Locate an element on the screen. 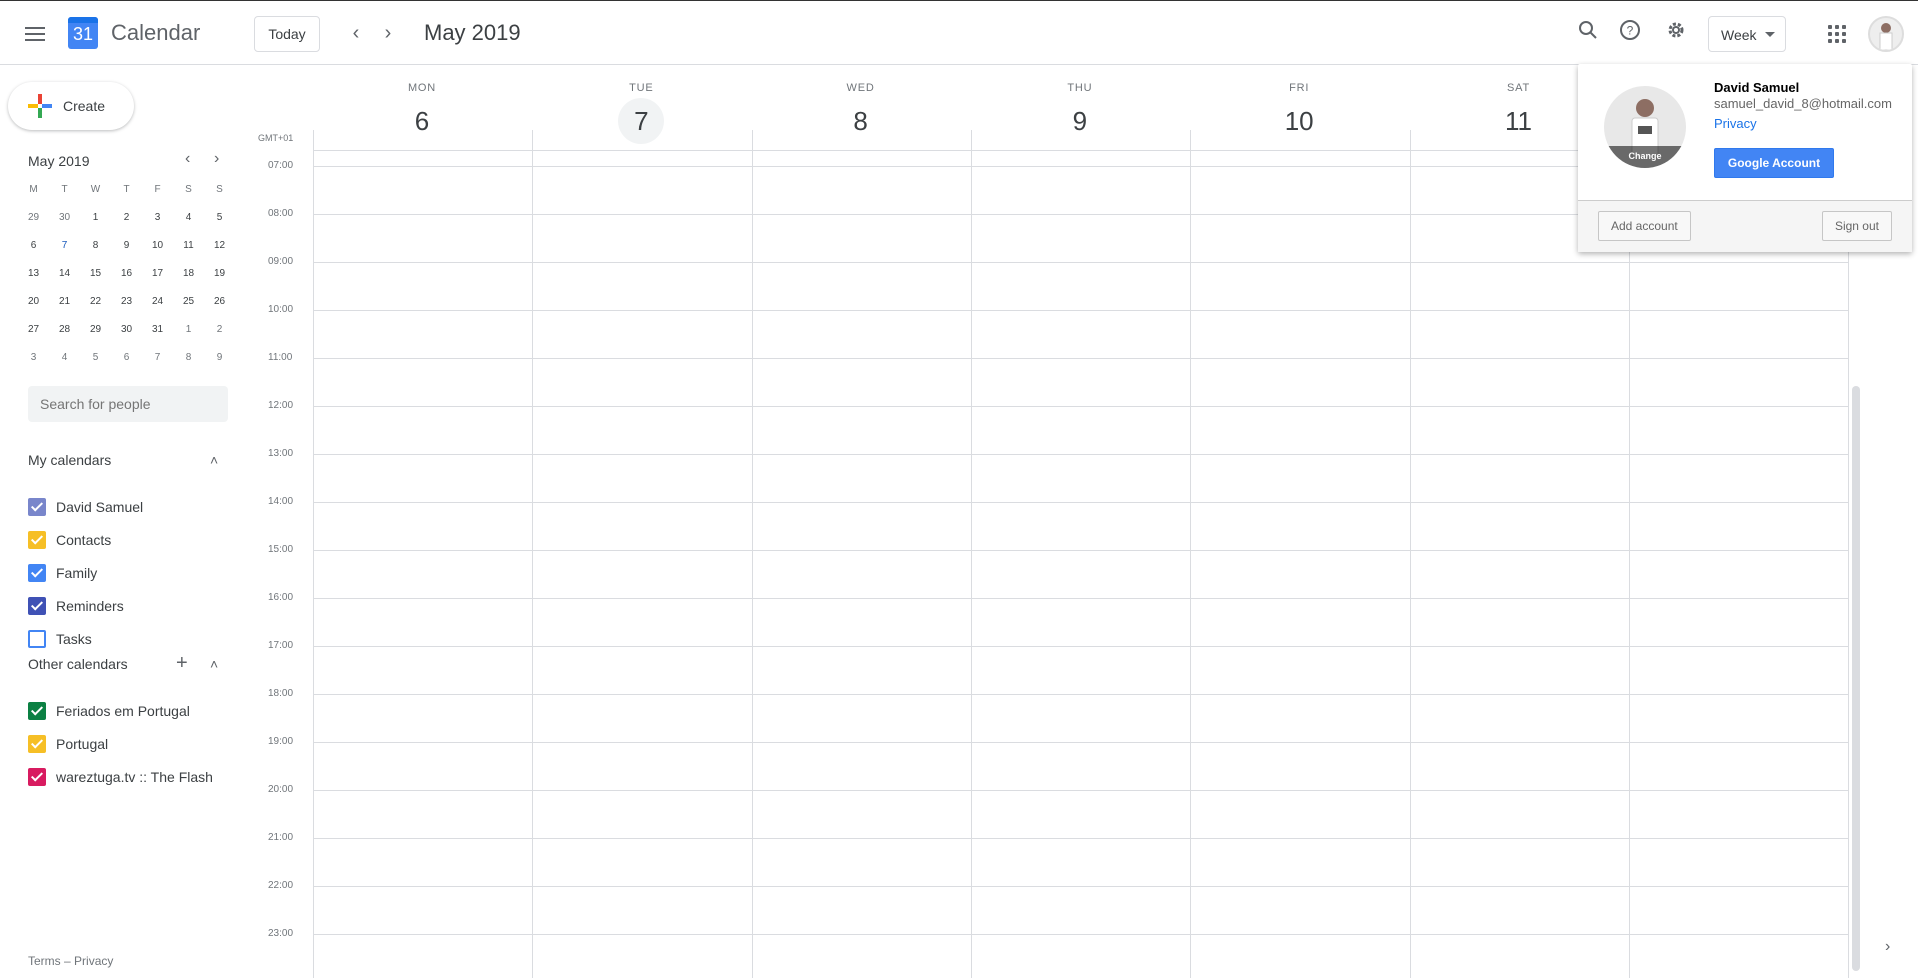 The height and width of the screenshot is (978, 1918). mini-day-cell: 12 is located at coordinates (219, 246).